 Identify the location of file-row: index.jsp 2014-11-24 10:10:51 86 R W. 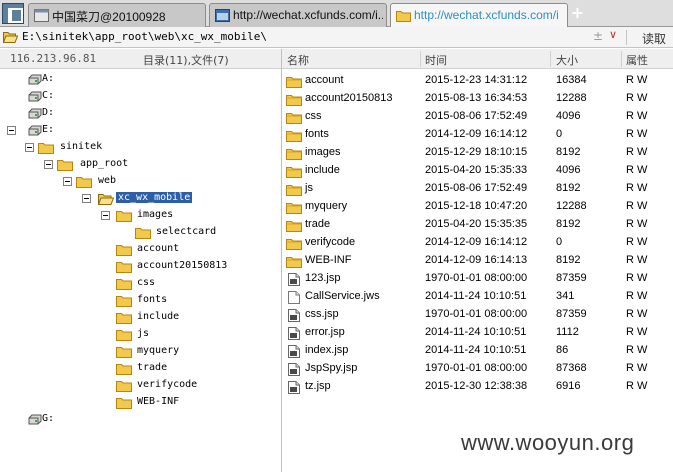
(477, 351).